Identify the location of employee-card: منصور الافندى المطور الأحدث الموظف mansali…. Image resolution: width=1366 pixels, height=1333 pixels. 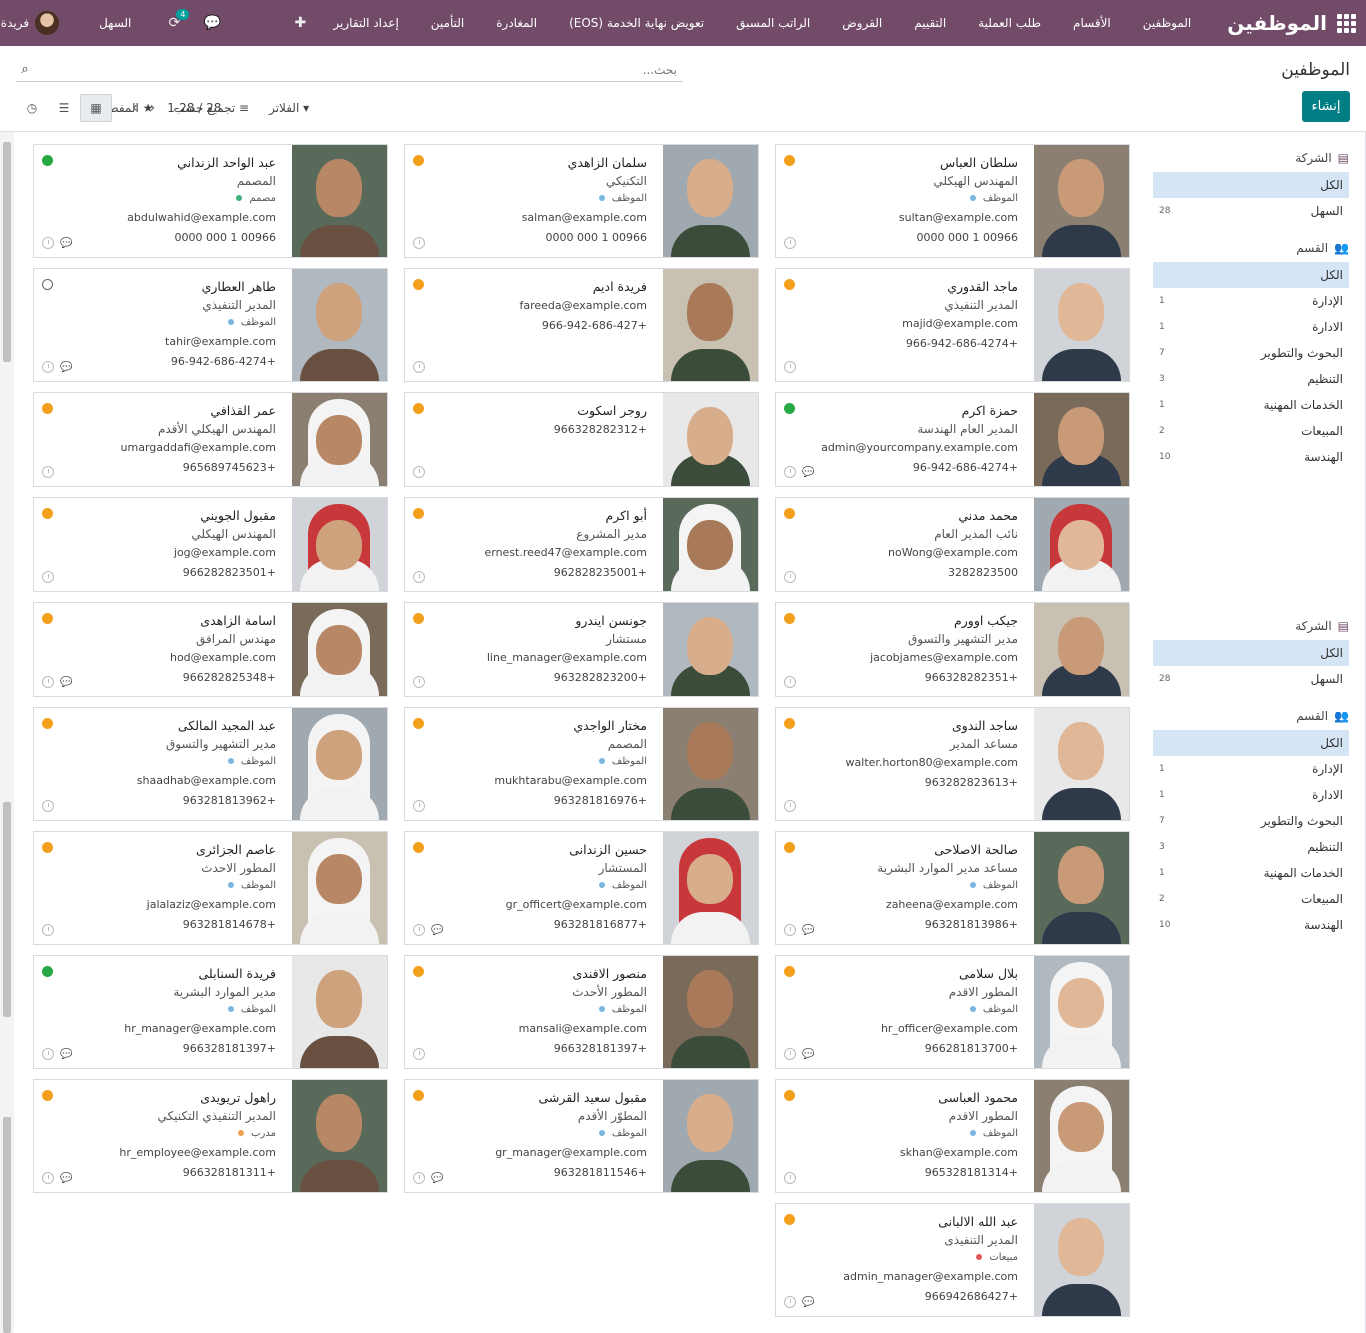
(581, 1012).